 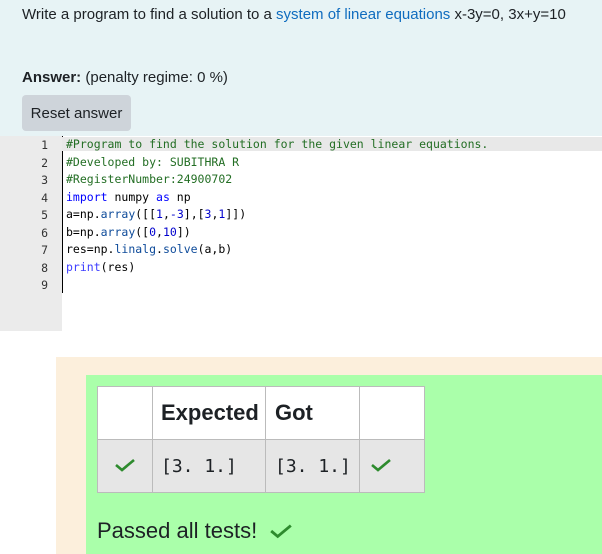 What do you see at coordinates (76, 113) in the screenshot?
I see `reset-answer-button: Reset answer` at bounding box center [76, 113].